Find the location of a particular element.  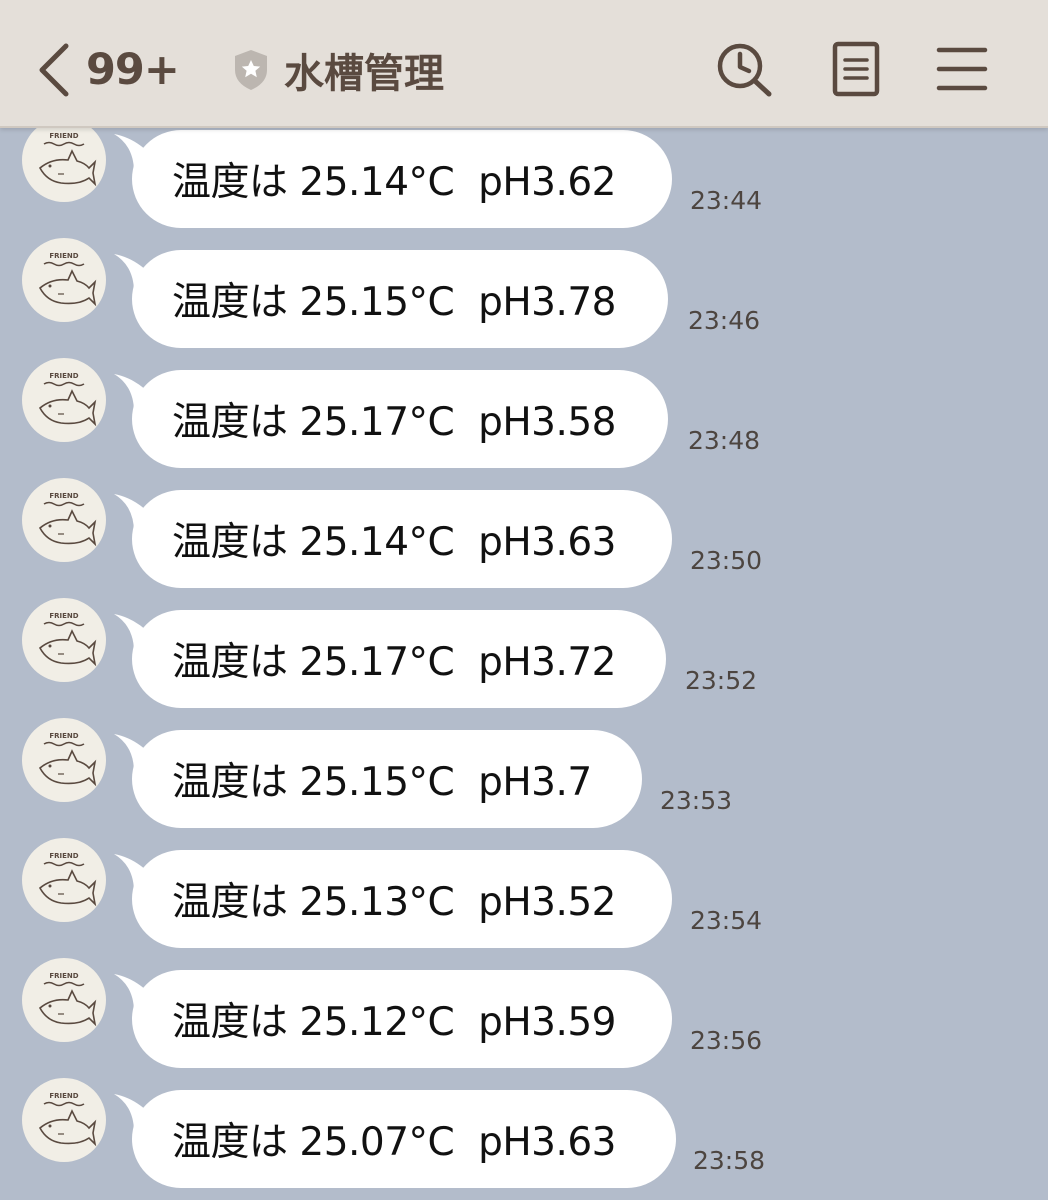

unread-count: 99+ is located at coordinates (133, 70).